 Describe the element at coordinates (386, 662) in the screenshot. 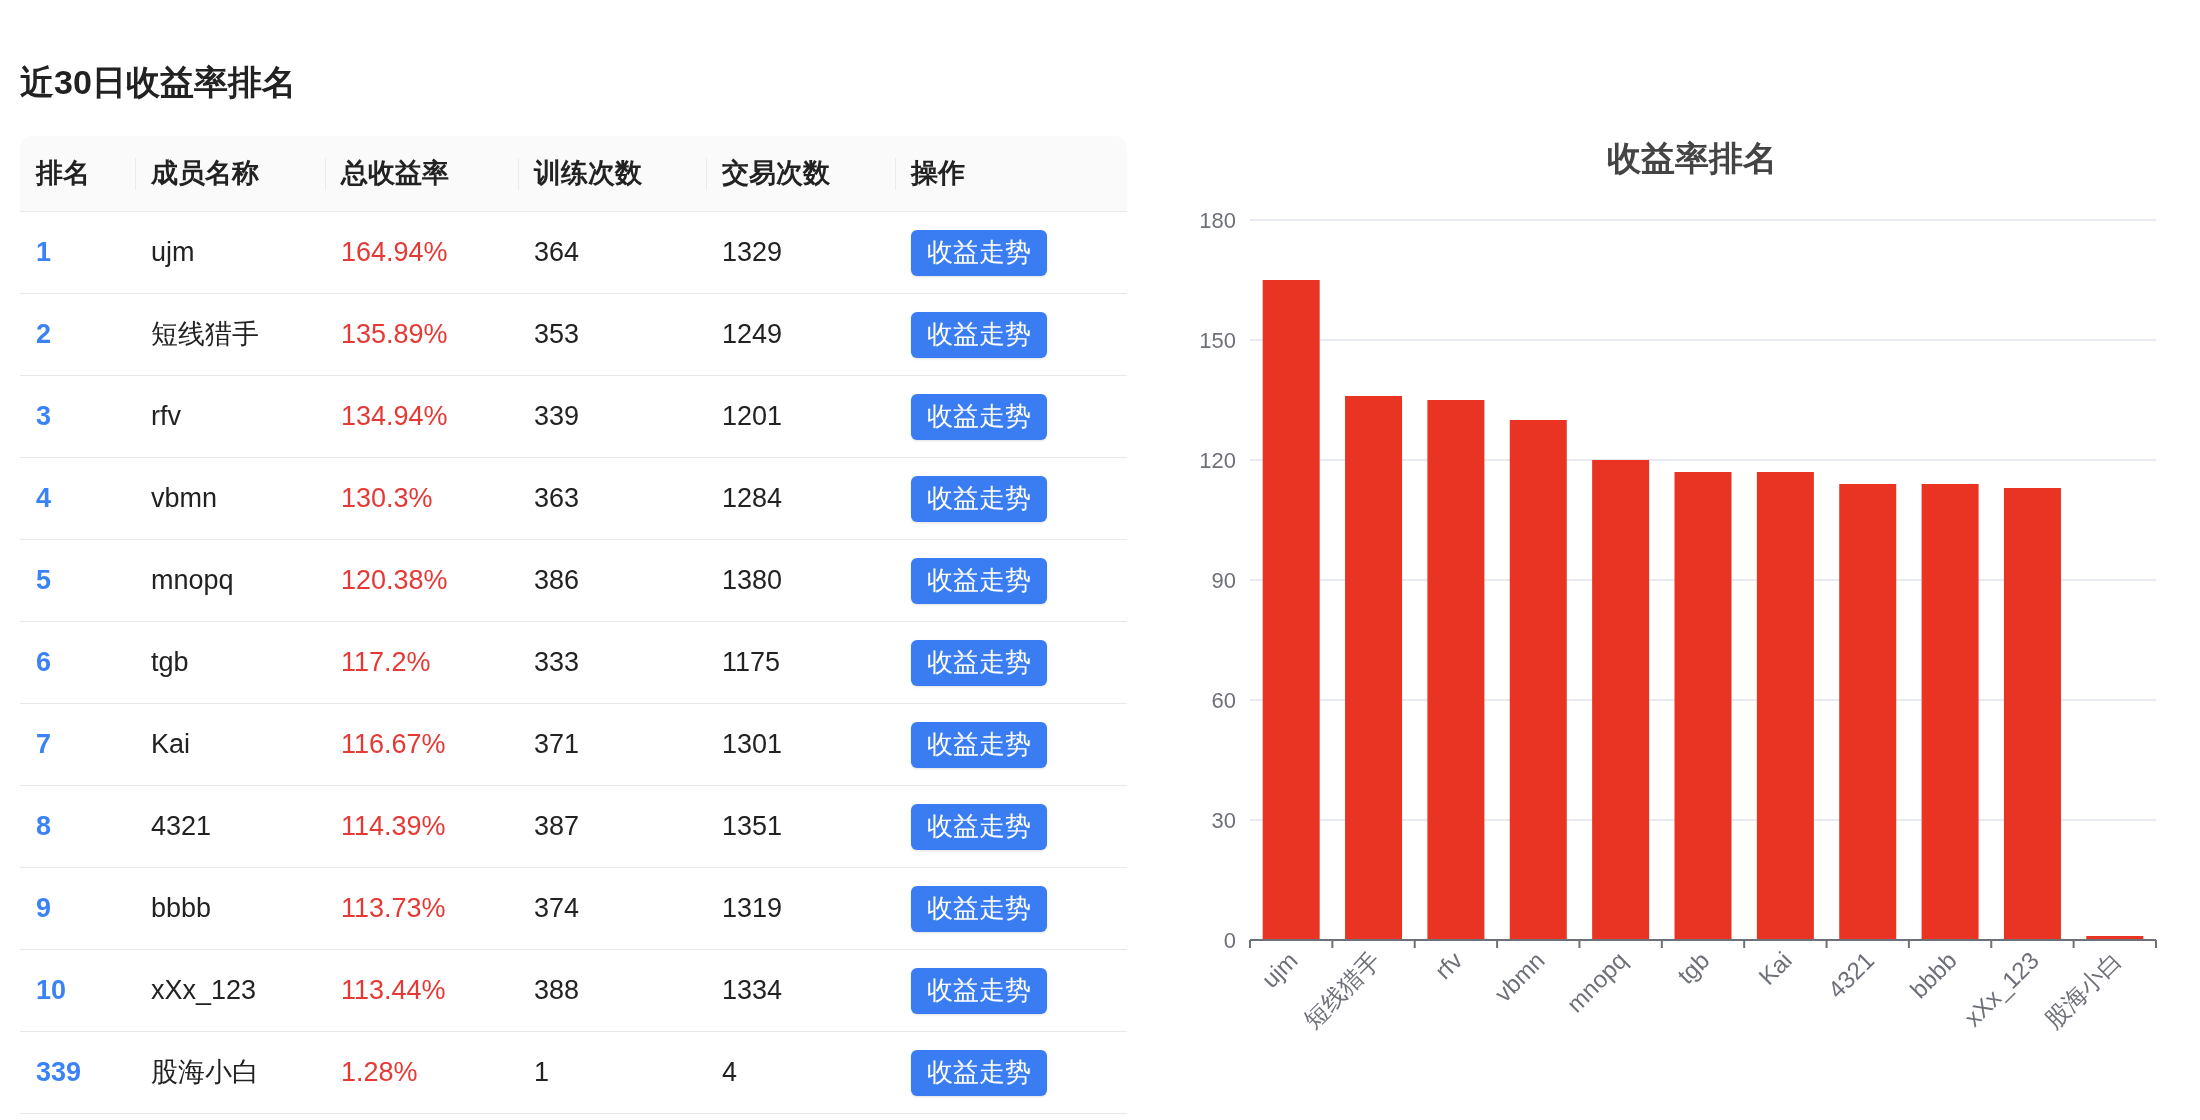

I see `return-cell: 117.2%` at that location.